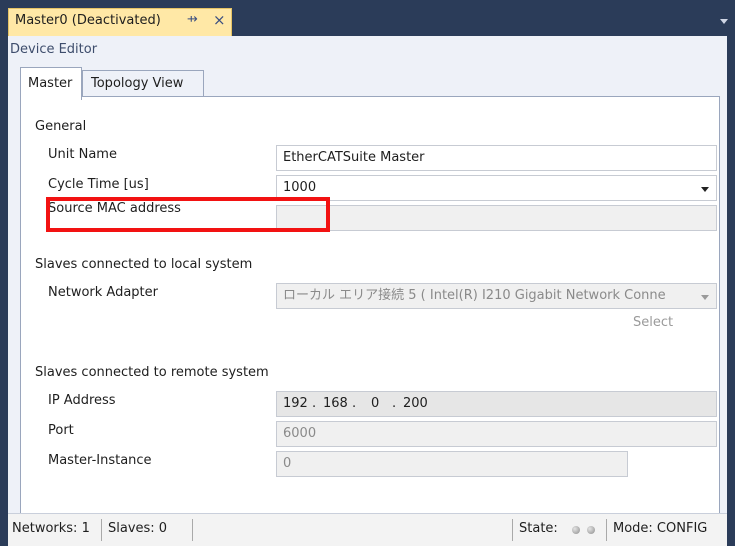 The image size is (735, 546). I want to click on document-tab-master0: Master0 (Deactivated) ⇸ ×, so click(120, 22).